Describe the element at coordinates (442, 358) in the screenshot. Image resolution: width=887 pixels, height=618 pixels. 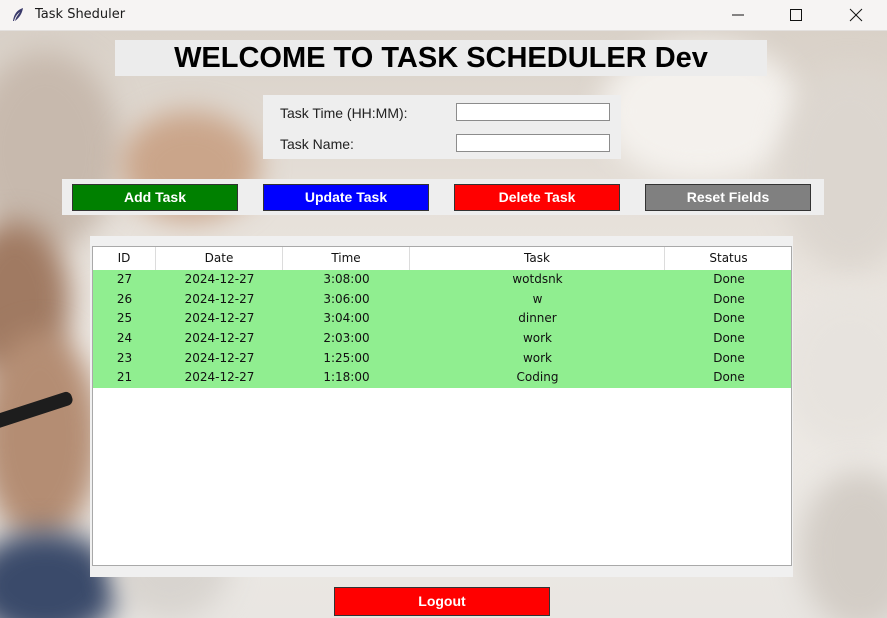
I see `table-row: 23 2024-12-27 1:25:00 work Done` at that location.